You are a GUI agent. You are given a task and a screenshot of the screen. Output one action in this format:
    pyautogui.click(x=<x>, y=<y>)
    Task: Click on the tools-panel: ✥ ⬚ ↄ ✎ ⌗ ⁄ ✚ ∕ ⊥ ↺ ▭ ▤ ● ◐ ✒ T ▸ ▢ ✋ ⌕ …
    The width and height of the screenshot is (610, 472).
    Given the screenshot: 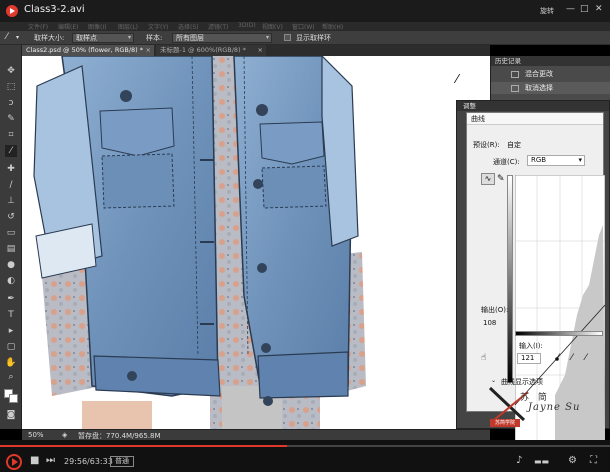 What is the action you would take?
    pyautogui.click(x=11, y=237)
    